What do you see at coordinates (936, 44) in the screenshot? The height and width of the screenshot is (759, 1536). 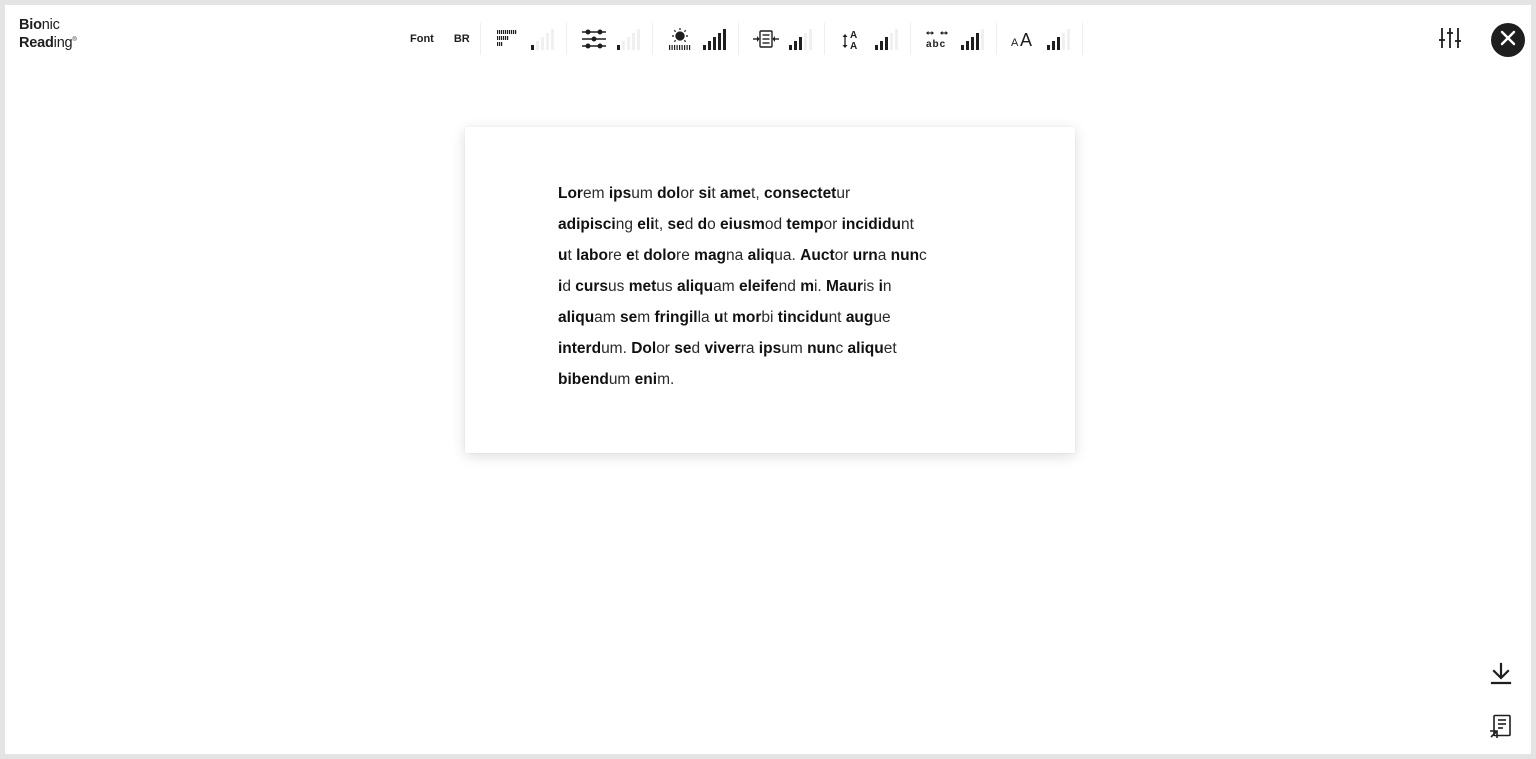 I see `svg-text: abc` at bounding box center [936, 44].